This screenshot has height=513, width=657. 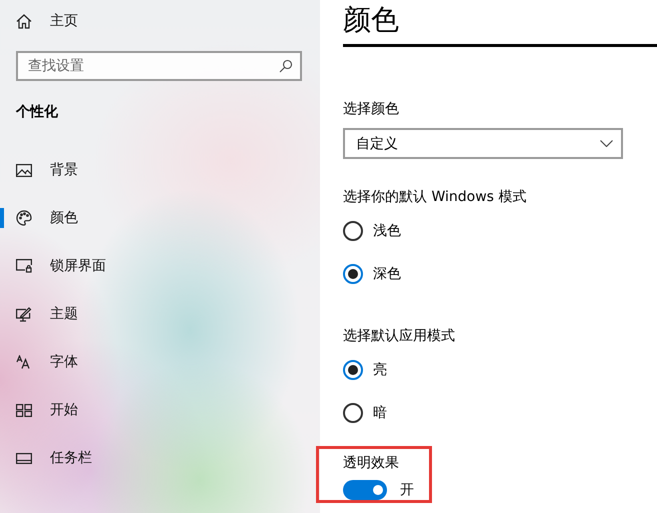 I want to click on radio-option: 深色, so click(x=372, y=274).